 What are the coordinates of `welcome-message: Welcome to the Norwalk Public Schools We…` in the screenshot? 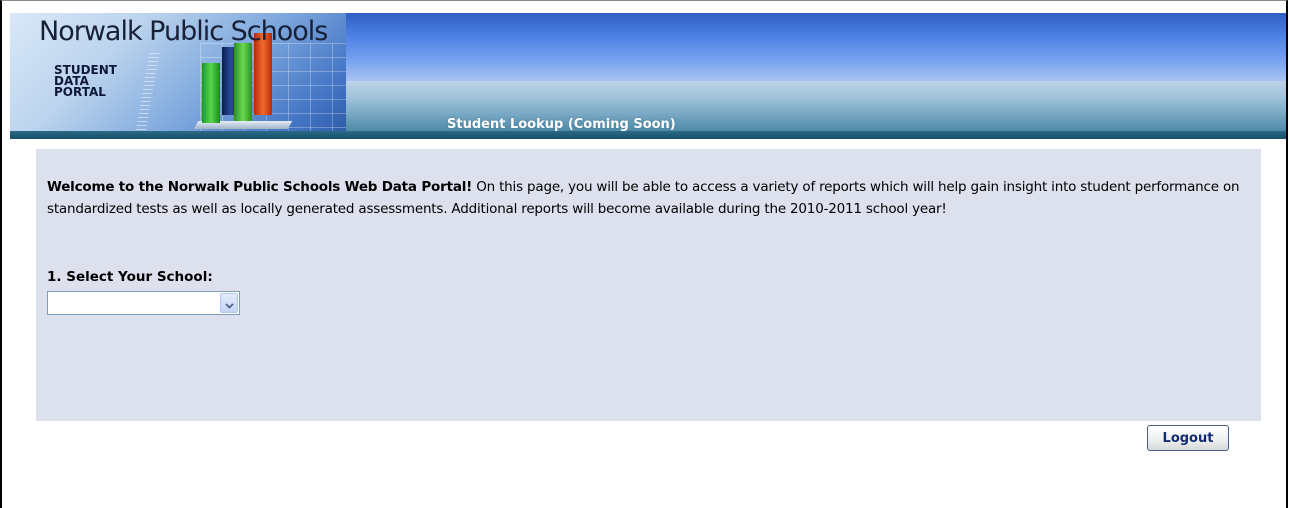 It's located at (652, 198).